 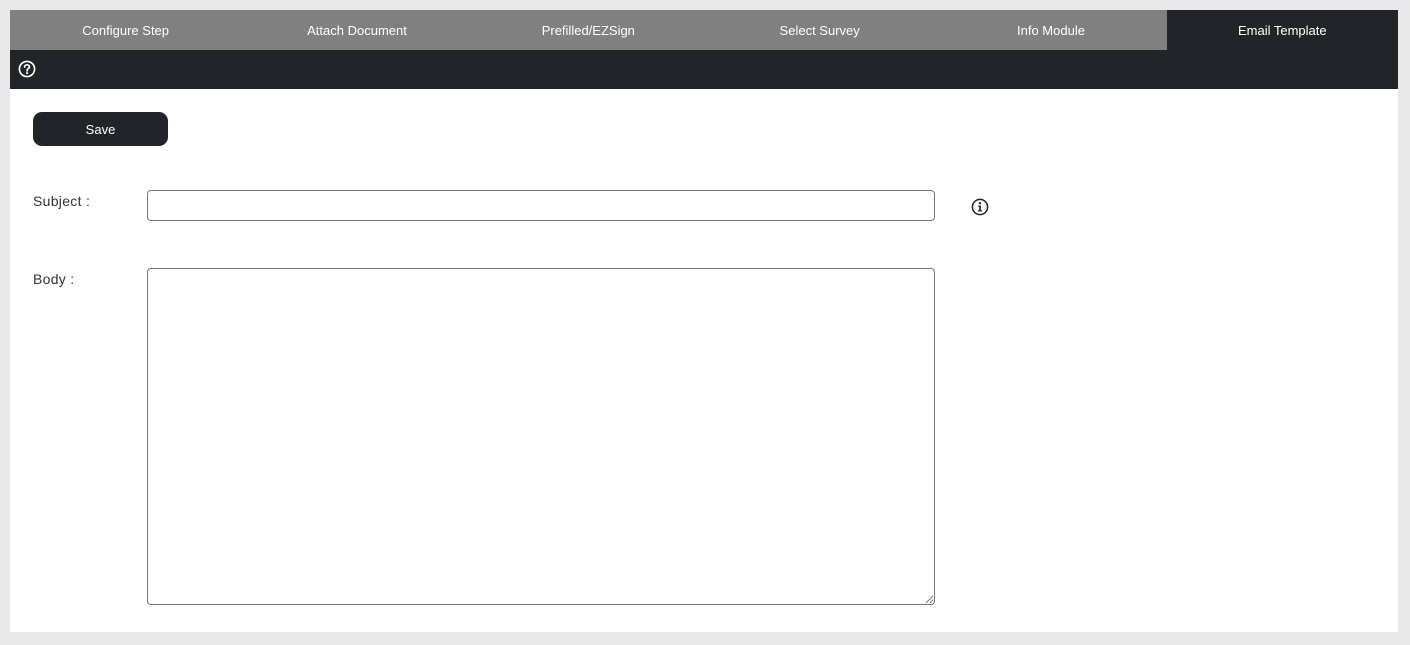 What do you see at coordinates (588, 30) in the screenshot?
I see `tab-prefilled-ezsign: Prefilled/EZSign` at bounding box center [588, 30].